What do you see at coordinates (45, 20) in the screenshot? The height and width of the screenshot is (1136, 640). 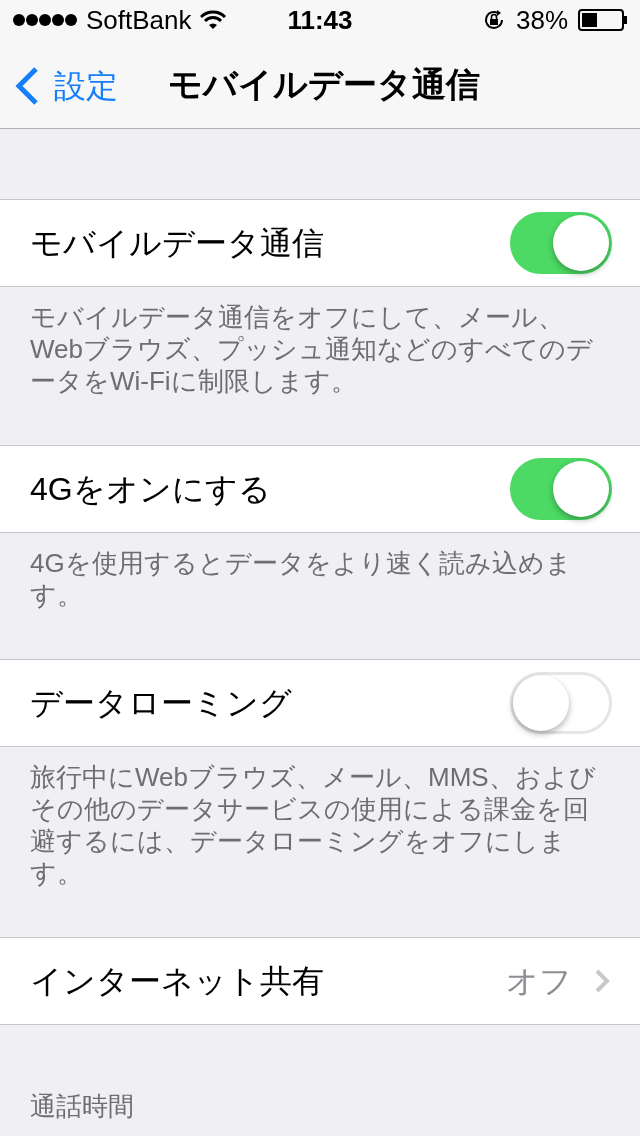 I see `signal-strength-icon` at bounding box center [45, 20].